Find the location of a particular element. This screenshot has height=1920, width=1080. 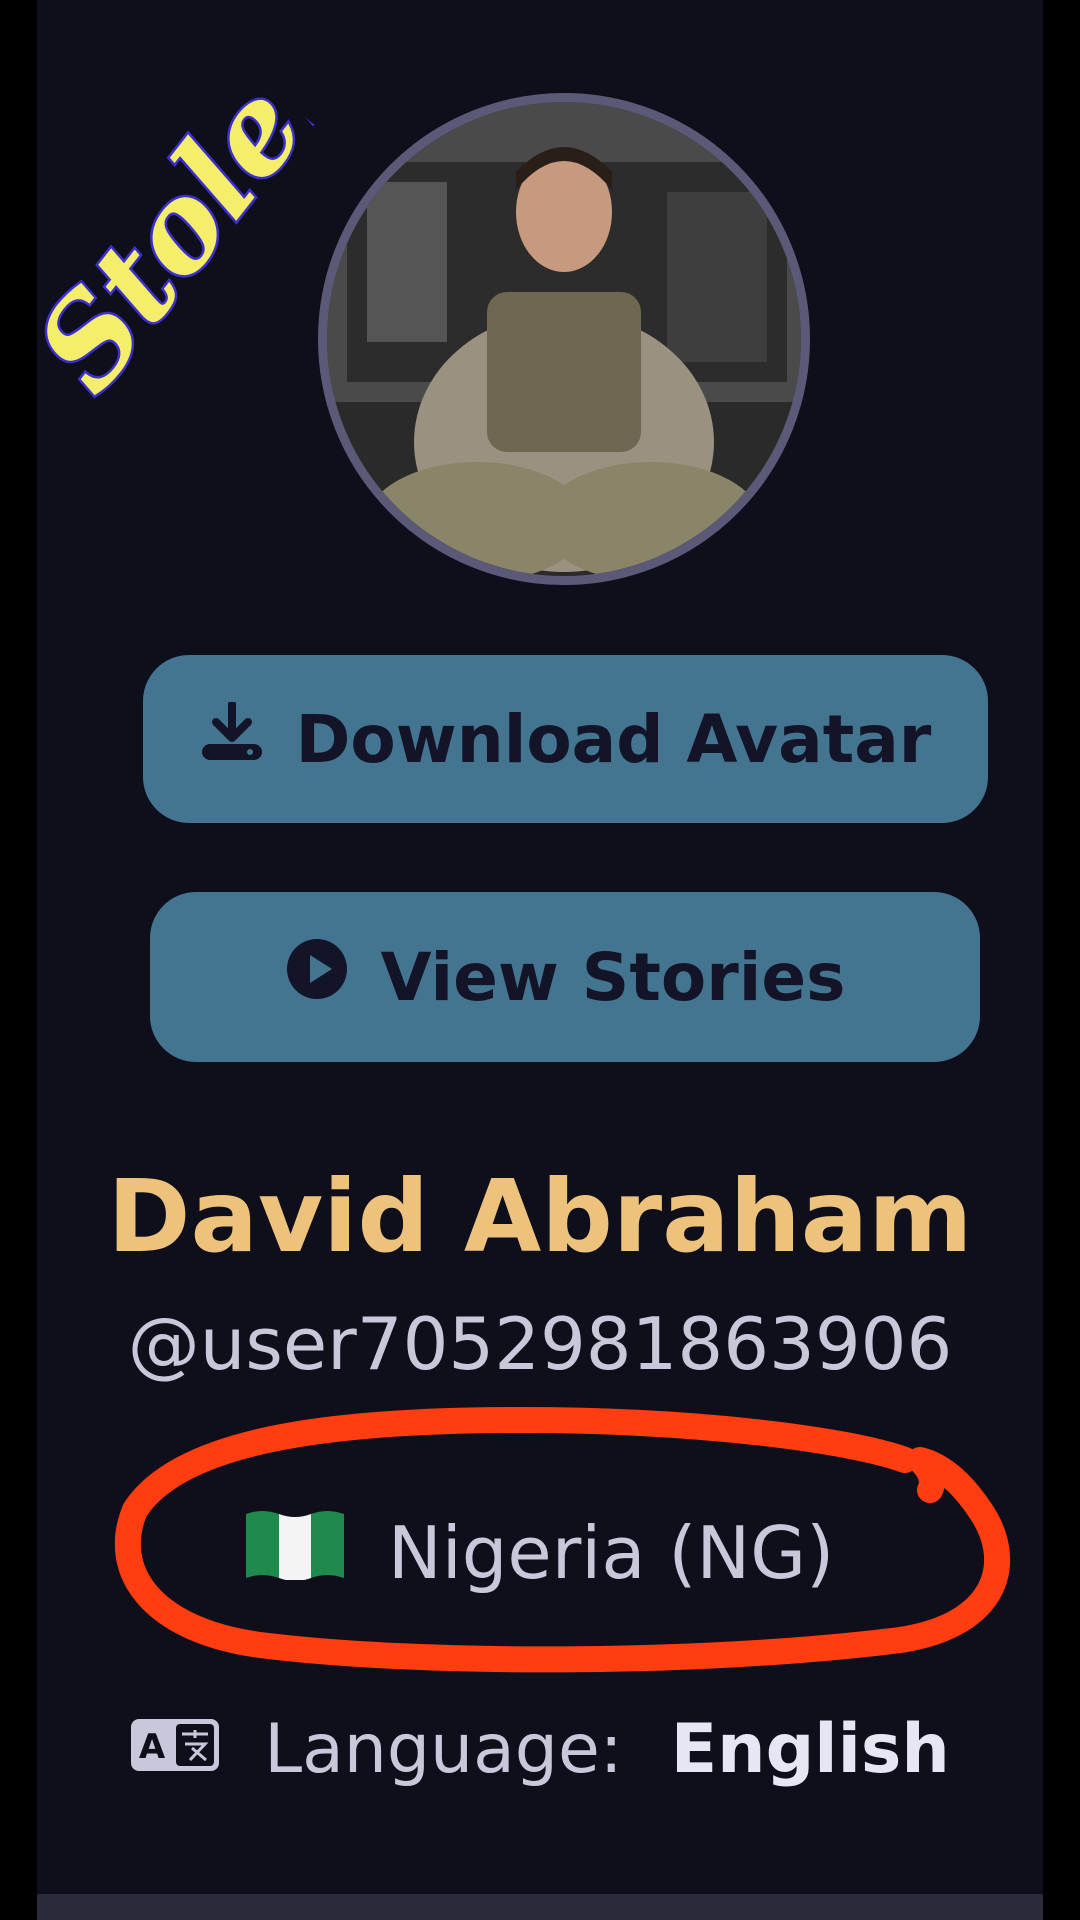

country-row: Nigeria (NG) is located at coordinates (540, 1552).